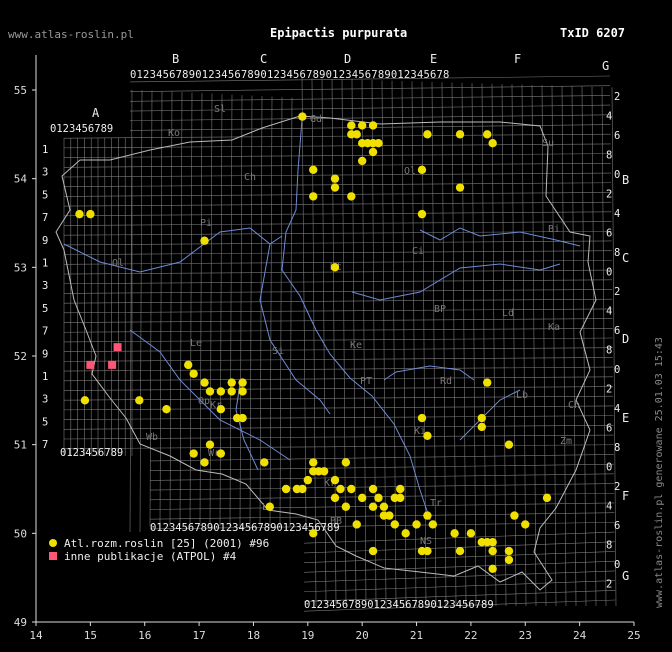  What do you see at coordinates (307, 635) in the screenshot?
I see `lon-tick-label: 19` at bounding box center [307, 635].